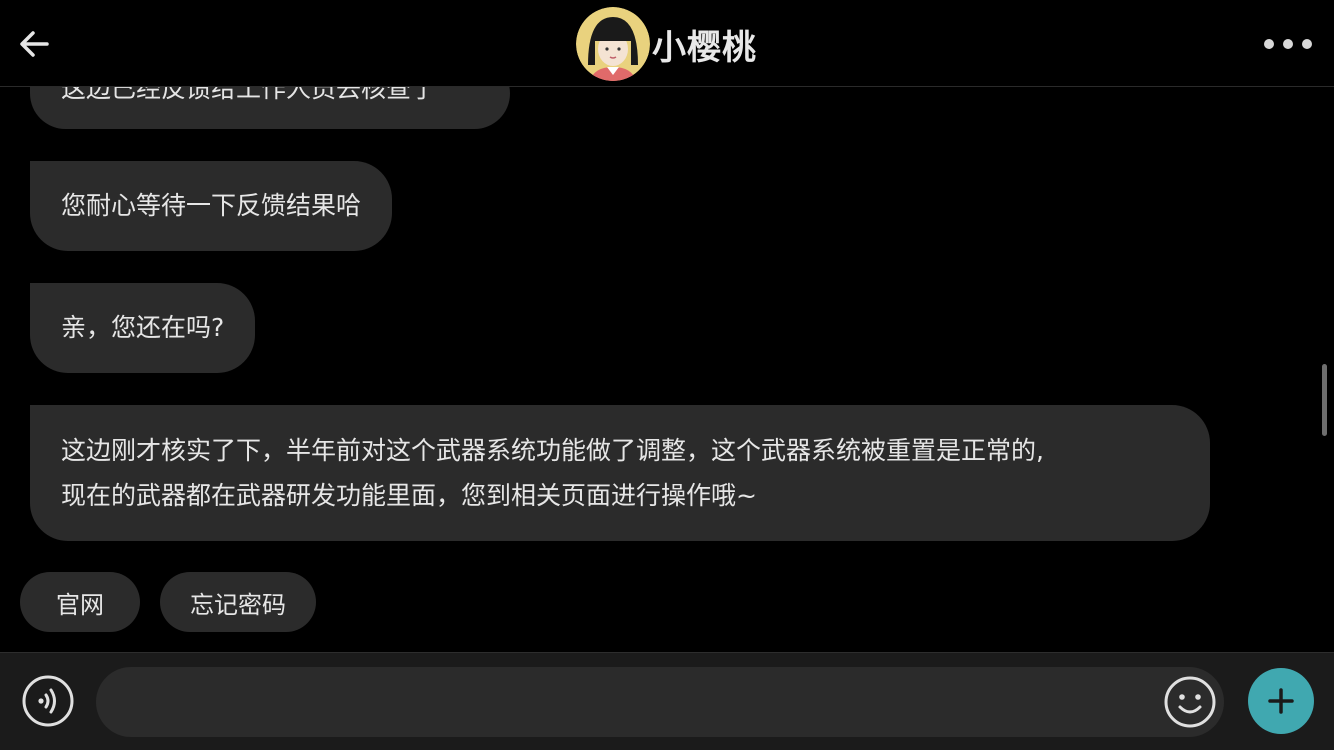 The image size is (1334, 750). I want to click on smiley-icon, so click(1190, 702).